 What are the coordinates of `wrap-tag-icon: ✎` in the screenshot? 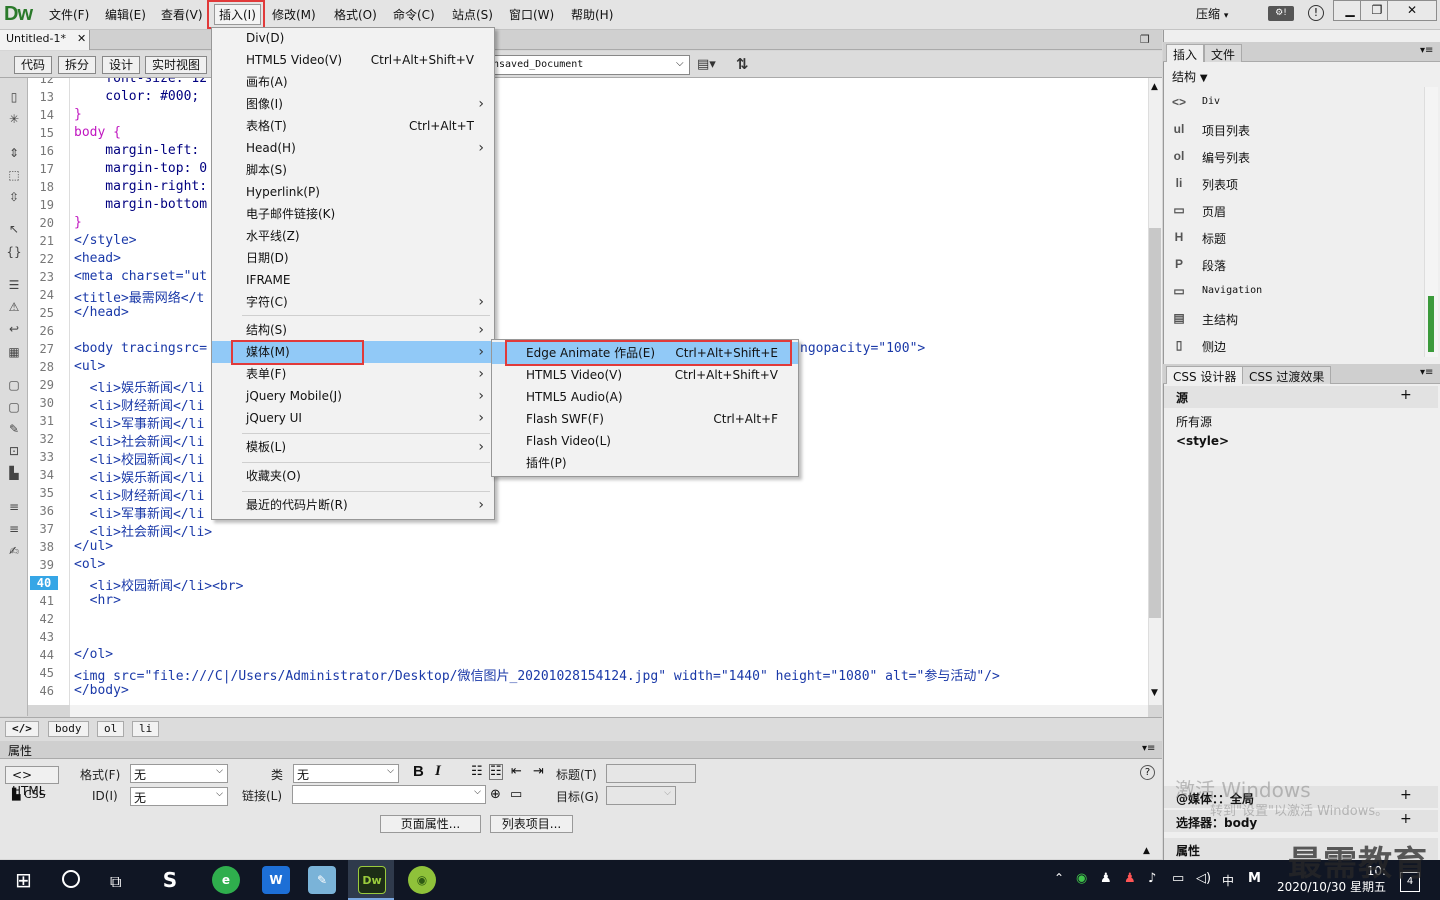 It's located at (14, 429).